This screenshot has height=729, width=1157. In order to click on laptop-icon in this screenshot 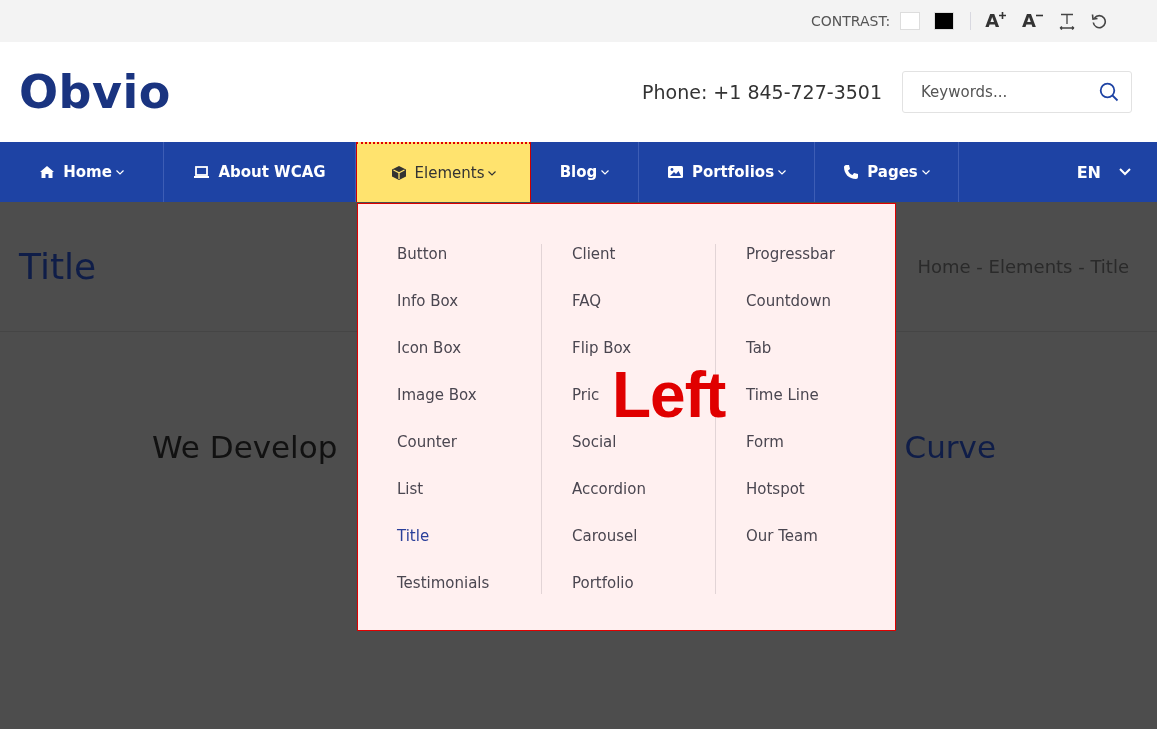, I will do `click(202, 172)`.